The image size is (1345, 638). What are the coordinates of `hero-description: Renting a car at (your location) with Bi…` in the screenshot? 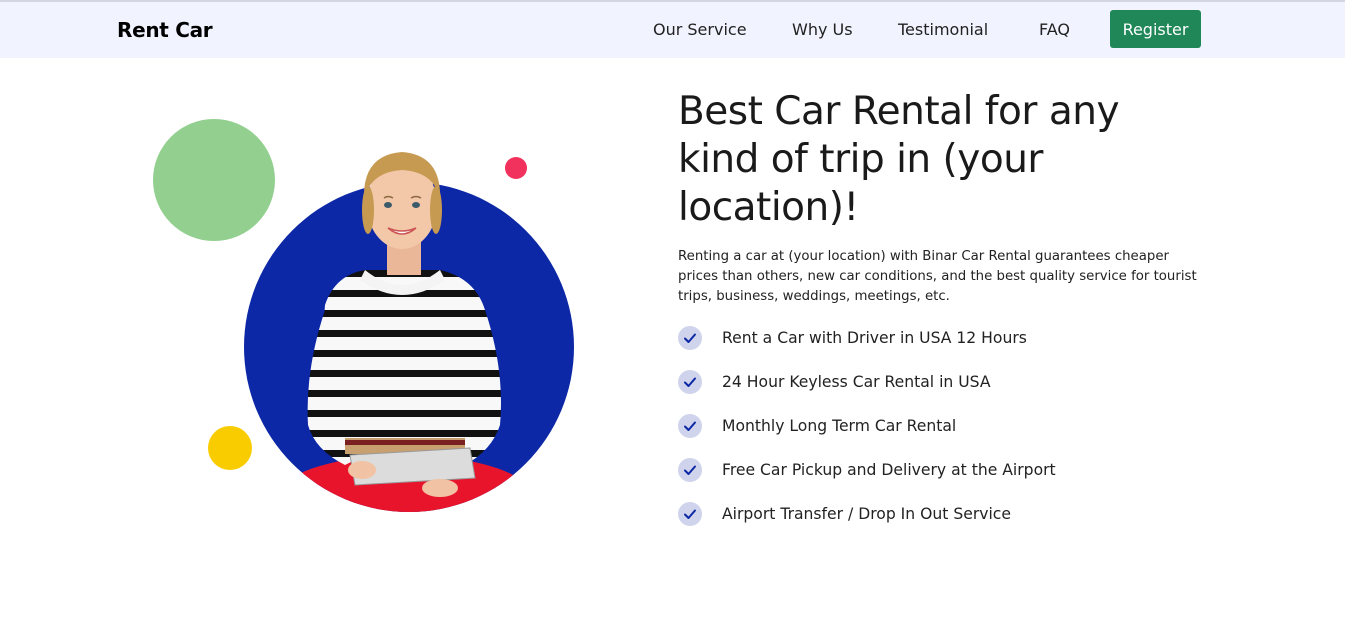 It's located at (937, 276).